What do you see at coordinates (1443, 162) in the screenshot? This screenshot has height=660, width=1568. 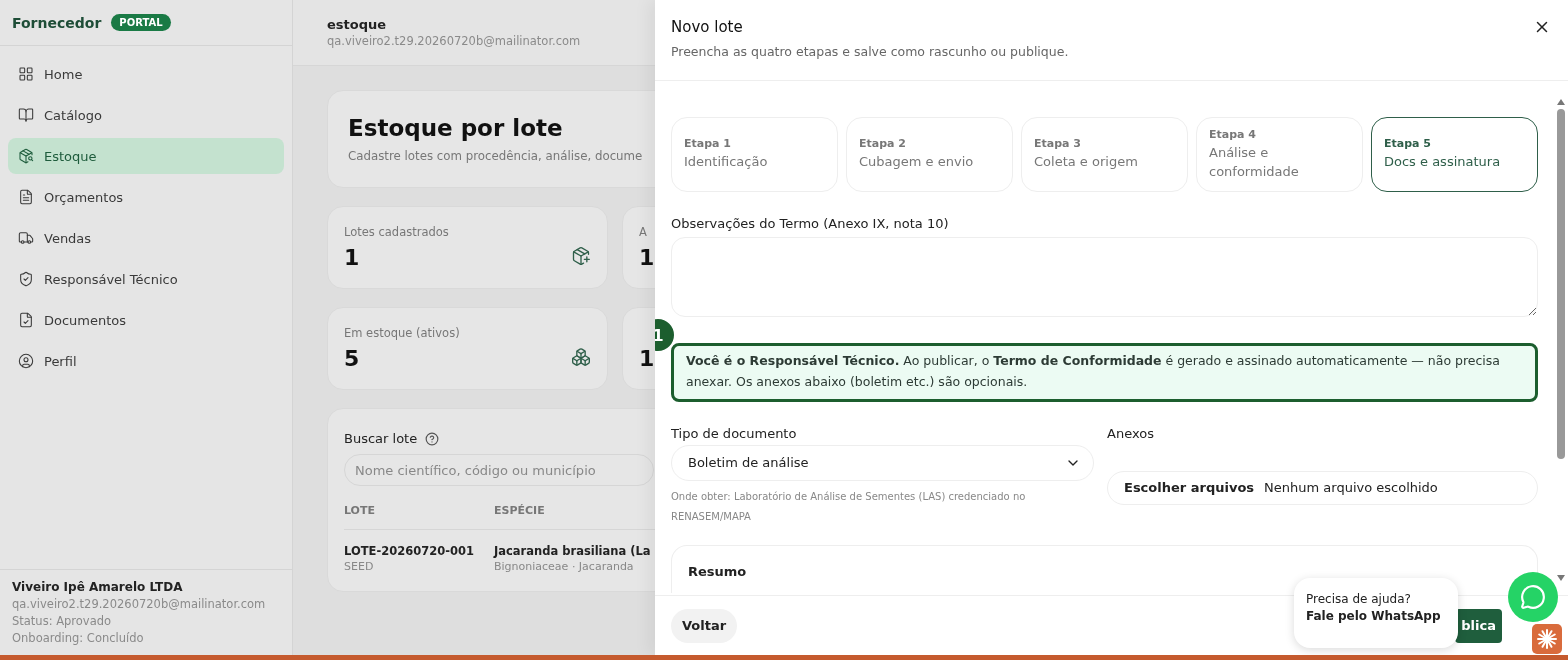 I see `step-label: Docs e assinatura` at bounding box center [1443, 162].